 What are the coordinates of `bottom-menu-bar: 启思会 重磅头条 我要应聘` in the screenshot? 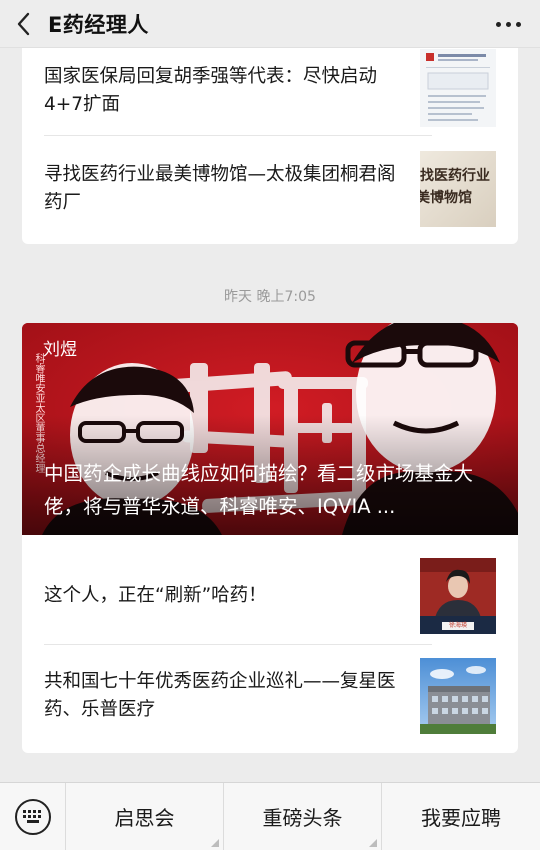 It's located at (270, 816).